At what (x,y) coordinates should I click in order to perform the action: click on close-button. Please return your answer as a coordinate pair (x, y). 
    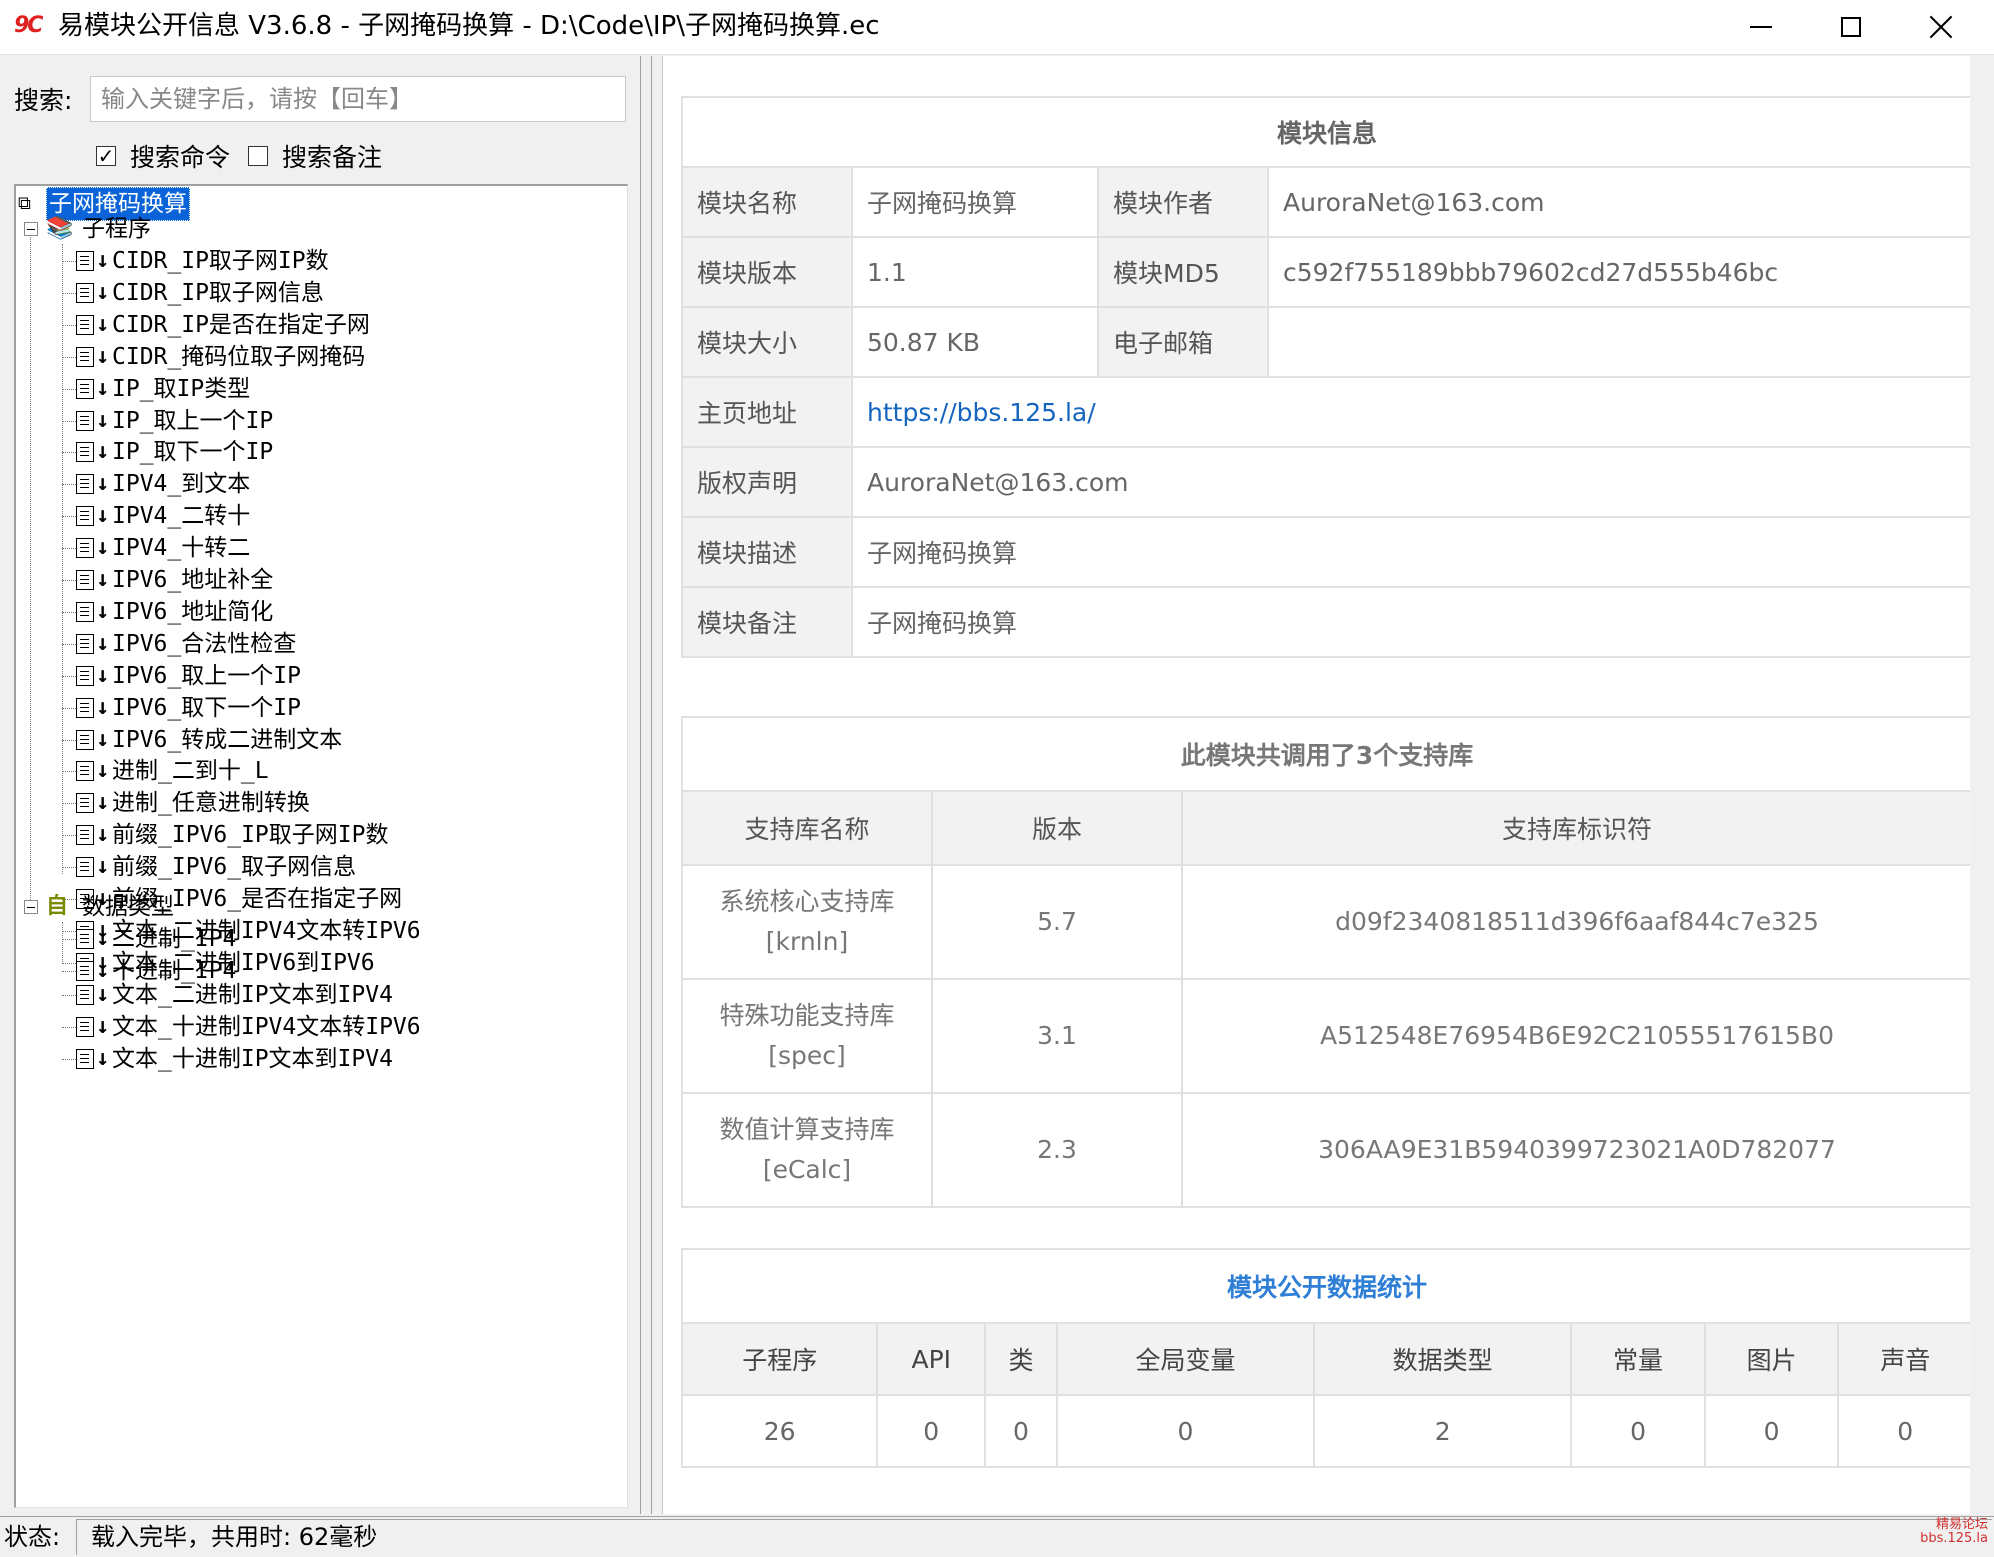
    Looking at the image, I should click on (1941, 27).